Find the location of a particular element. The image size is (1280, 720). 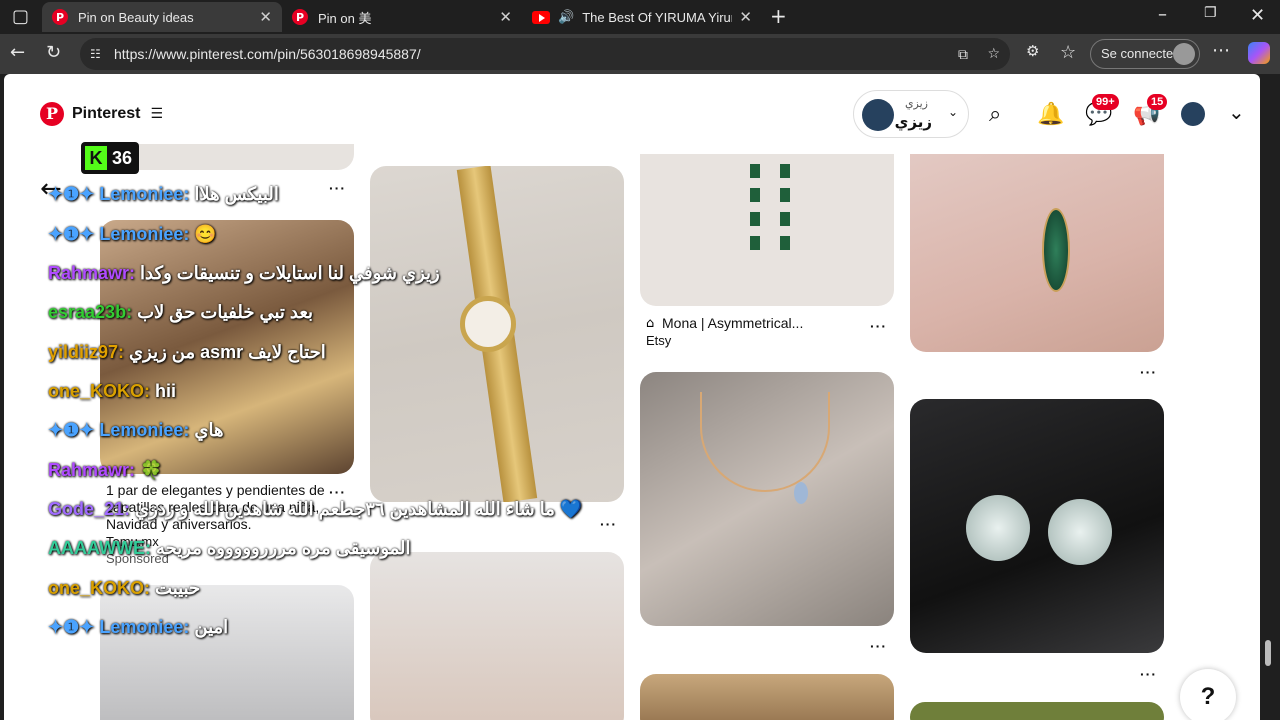

signin-button: Se connecter is located at coordinates (1145, 54).